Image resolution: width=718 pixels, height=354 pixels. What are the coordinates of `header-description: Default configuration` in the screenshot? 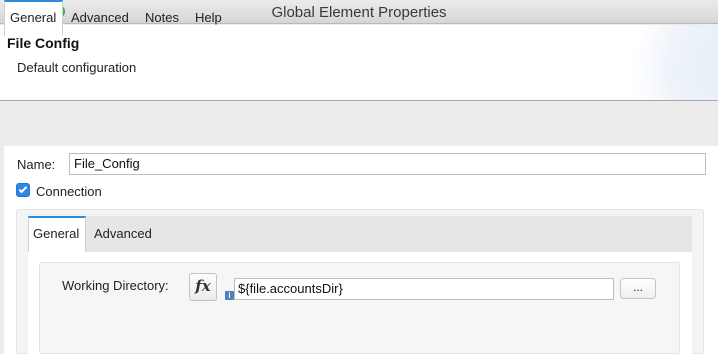 It's located at (77, 67).